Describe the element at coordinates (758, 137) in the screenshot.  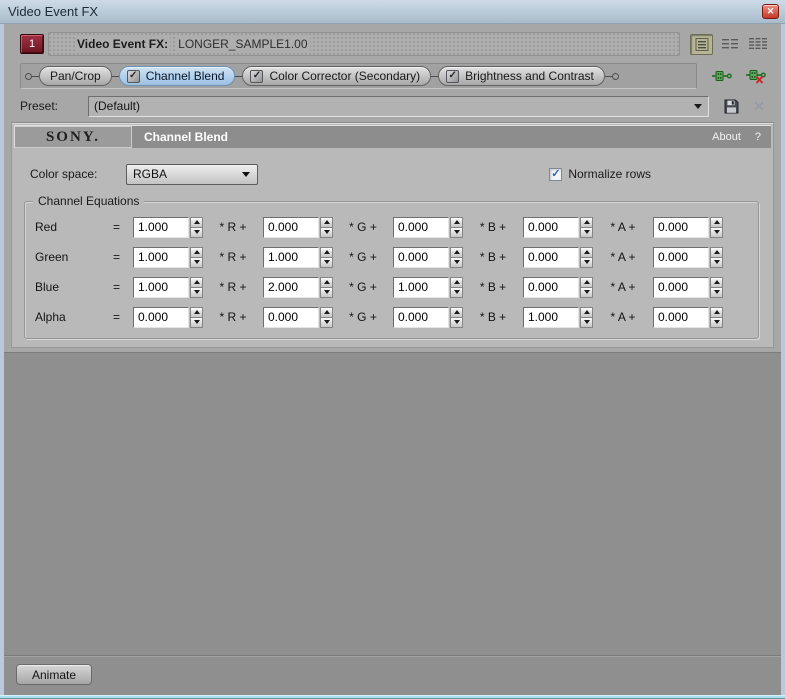
I see `help-link: ?` at that location.